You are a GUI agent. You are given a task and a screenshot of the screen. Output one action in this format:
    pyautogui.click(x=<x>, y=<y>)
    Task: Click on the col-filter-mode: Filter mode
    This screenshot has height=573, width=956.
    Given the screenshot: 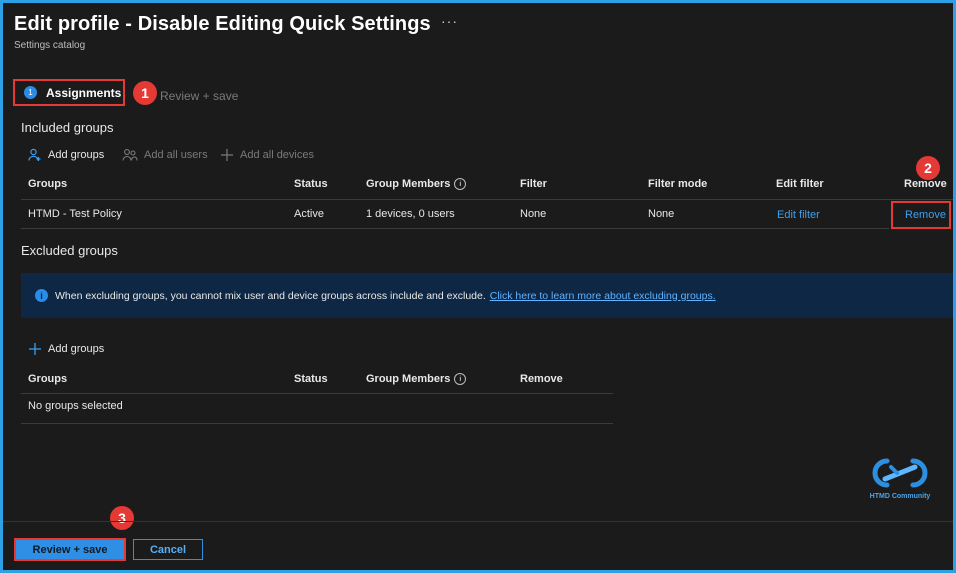 What is the action you would take?
    pyautogui.click(x=678, y=184)
    